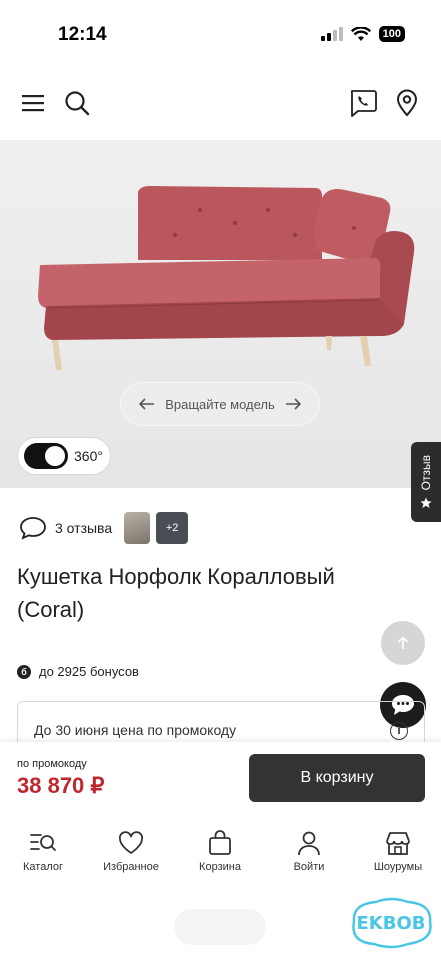  Describe the element at coordinates (220, 867) in the screenshot. I see `tab-label: Корзина` at that location.